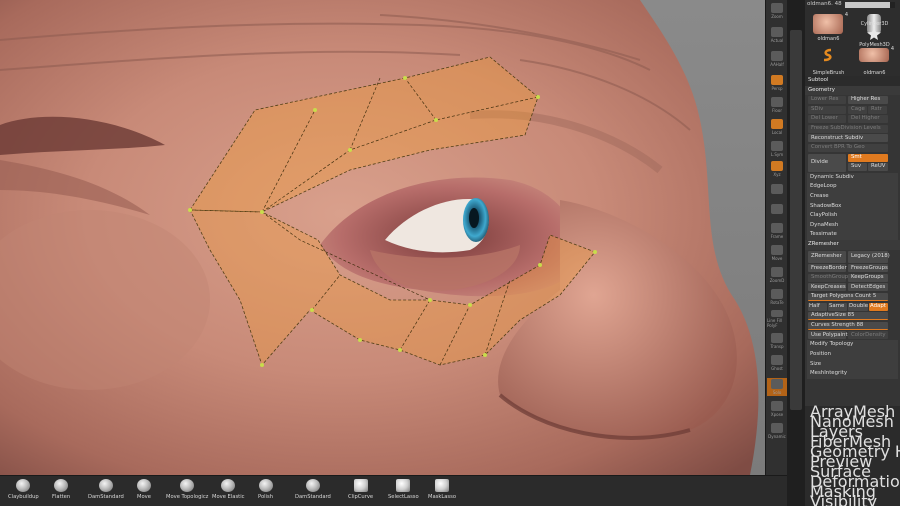 The height and width of the screenshot is (506, 900). Describe the element at coordinates (837, 306) in the screenshot. I see `same-button: Same` at that location.